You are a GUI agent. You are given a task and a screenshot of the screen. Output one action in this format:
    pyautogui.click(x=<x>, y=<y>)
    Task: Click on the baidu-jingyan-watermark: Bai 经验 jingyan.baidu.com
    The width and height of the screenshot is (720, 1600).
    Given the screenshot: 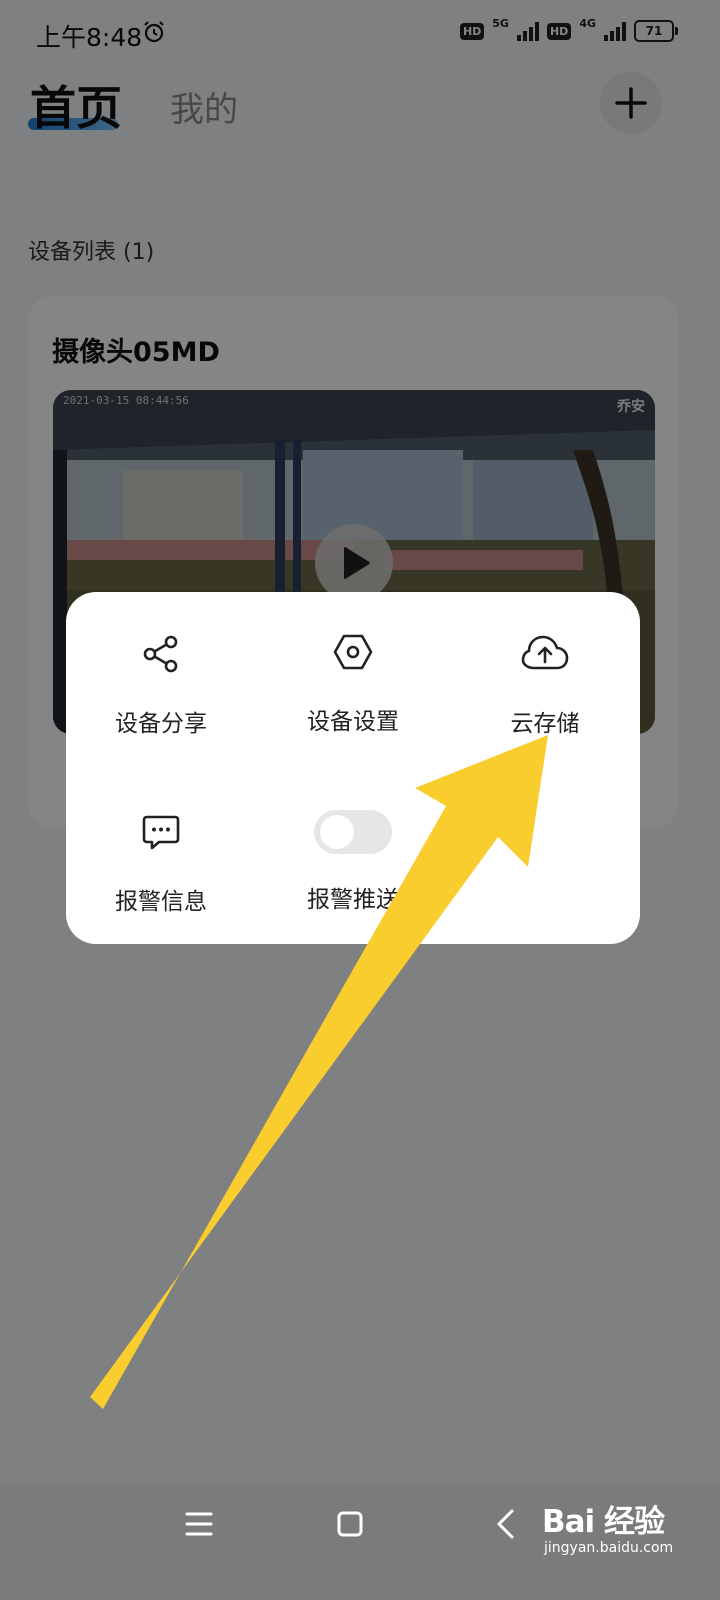 What is the action you would take?
    pyautogui.click(x=625, y=1527)
    